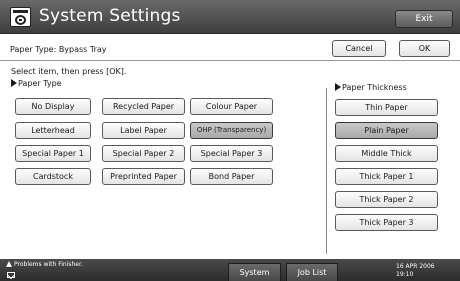 Image resolution: width=460 pixels, height=281 pixels. Describe the element at coordinates (405, 274) in the screenshot. I see `time-text: 19:10` at that location.